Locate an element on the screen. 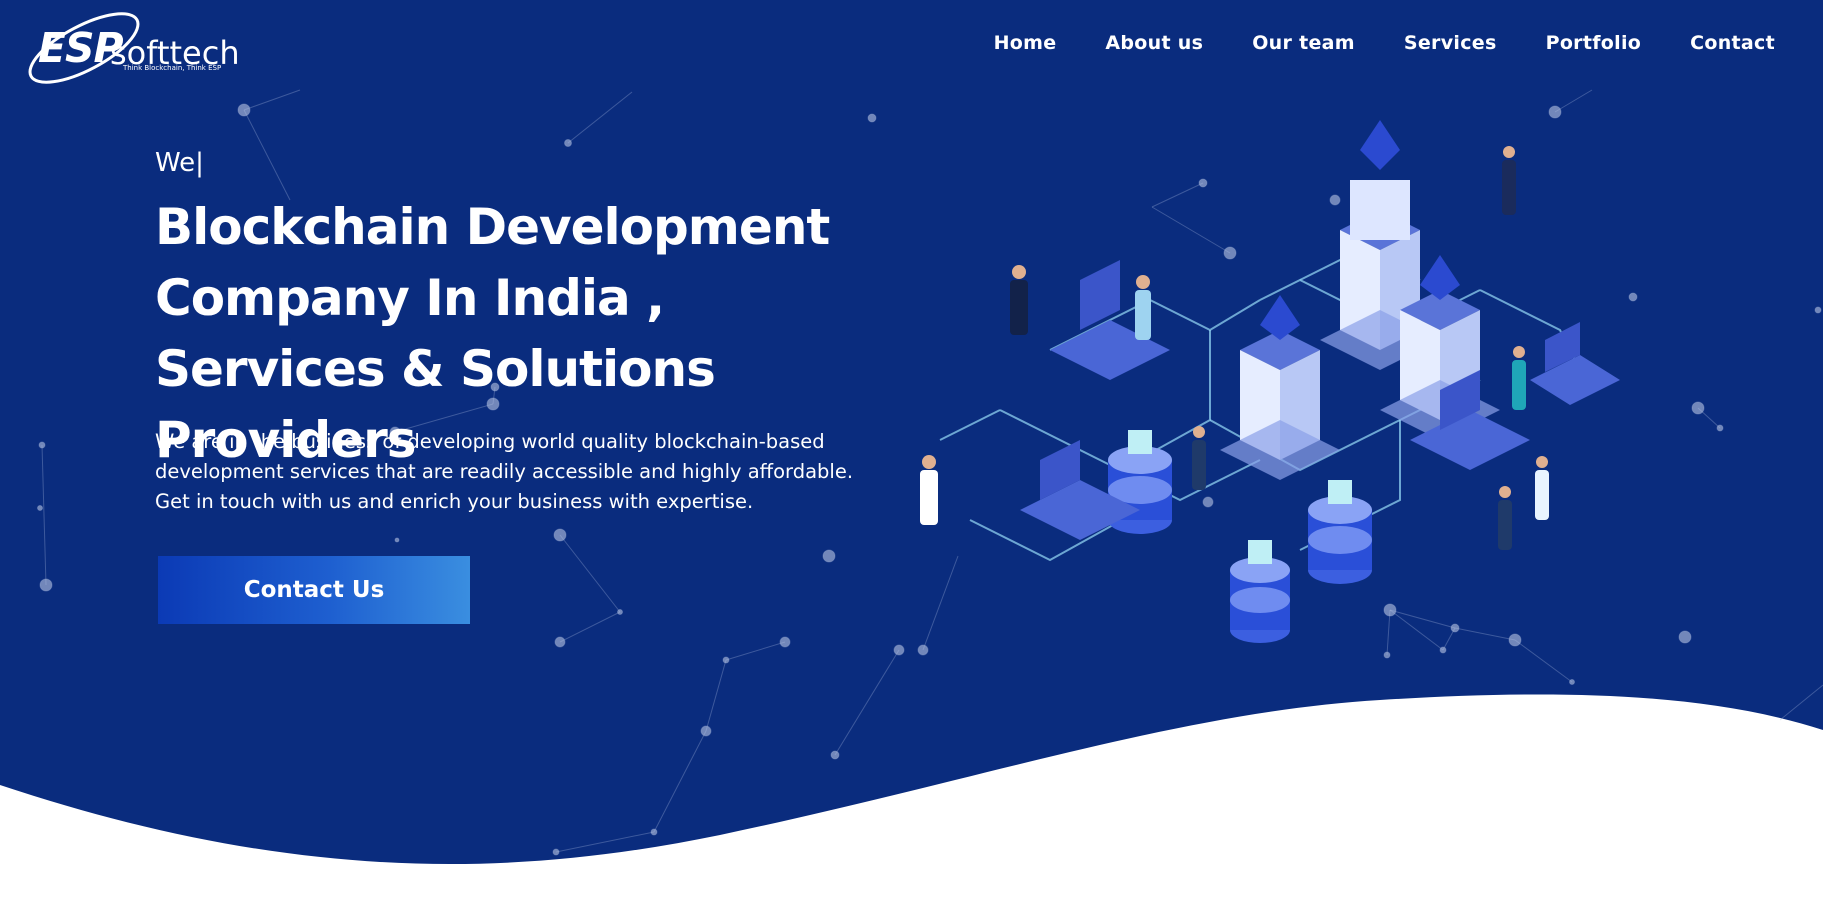 The width and height of the screenshot is (1823, 905). nav-services: Services is located at coordinates (1450, 43).